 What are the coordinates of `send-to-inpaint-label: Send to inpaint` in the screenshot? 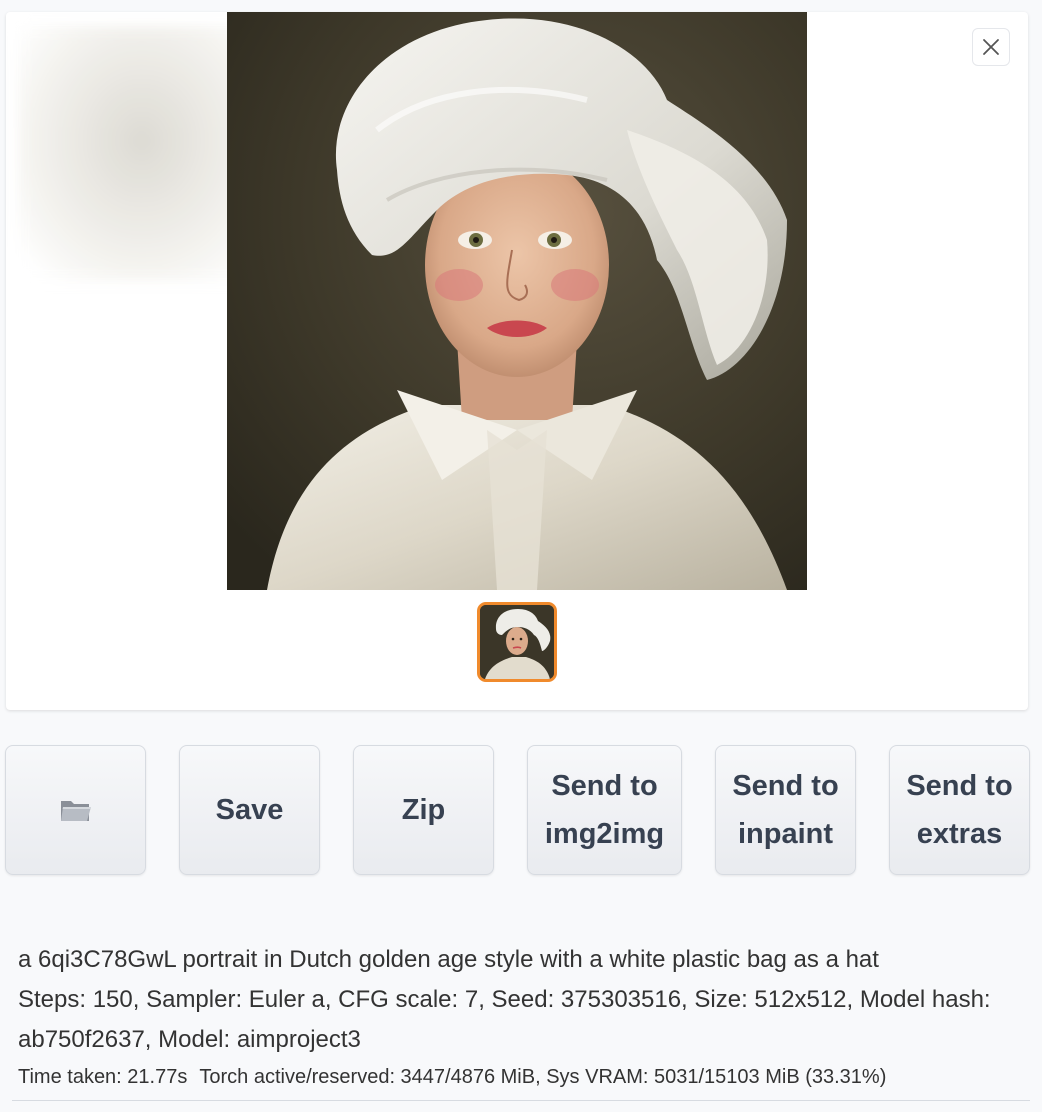 It's located at (785, 810).